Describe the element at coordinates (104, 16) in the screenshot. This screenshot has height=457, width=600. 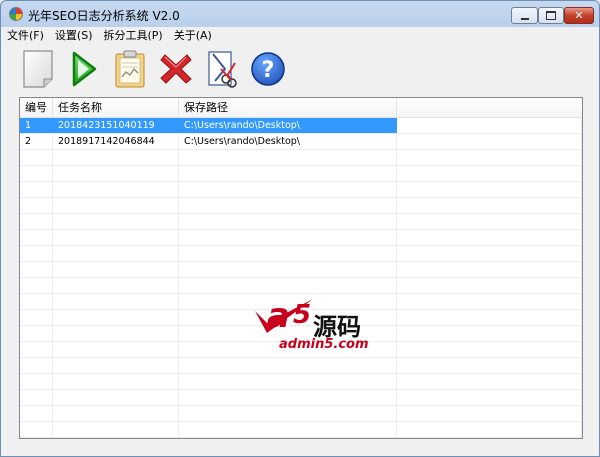
I see `window-title: 光年SEO日志分析系统 V2.0` at that location.